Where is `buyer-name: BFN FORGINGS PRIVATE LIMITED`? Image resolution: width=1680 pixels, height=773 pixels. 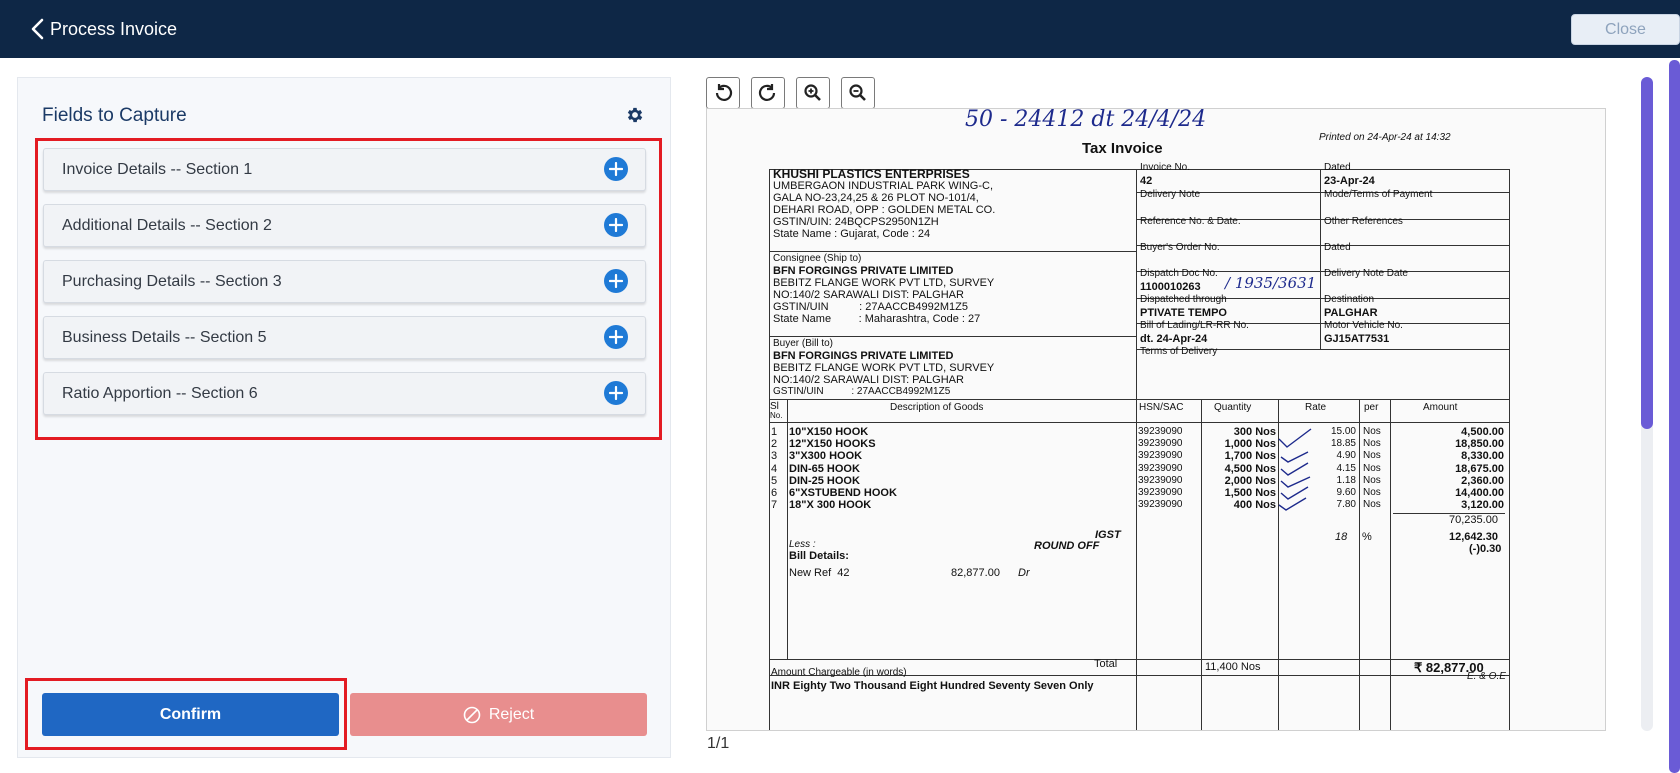
buyer-name: BFN FORGINGS PRIVATE LIMITED is located at coordinates (863, 356).